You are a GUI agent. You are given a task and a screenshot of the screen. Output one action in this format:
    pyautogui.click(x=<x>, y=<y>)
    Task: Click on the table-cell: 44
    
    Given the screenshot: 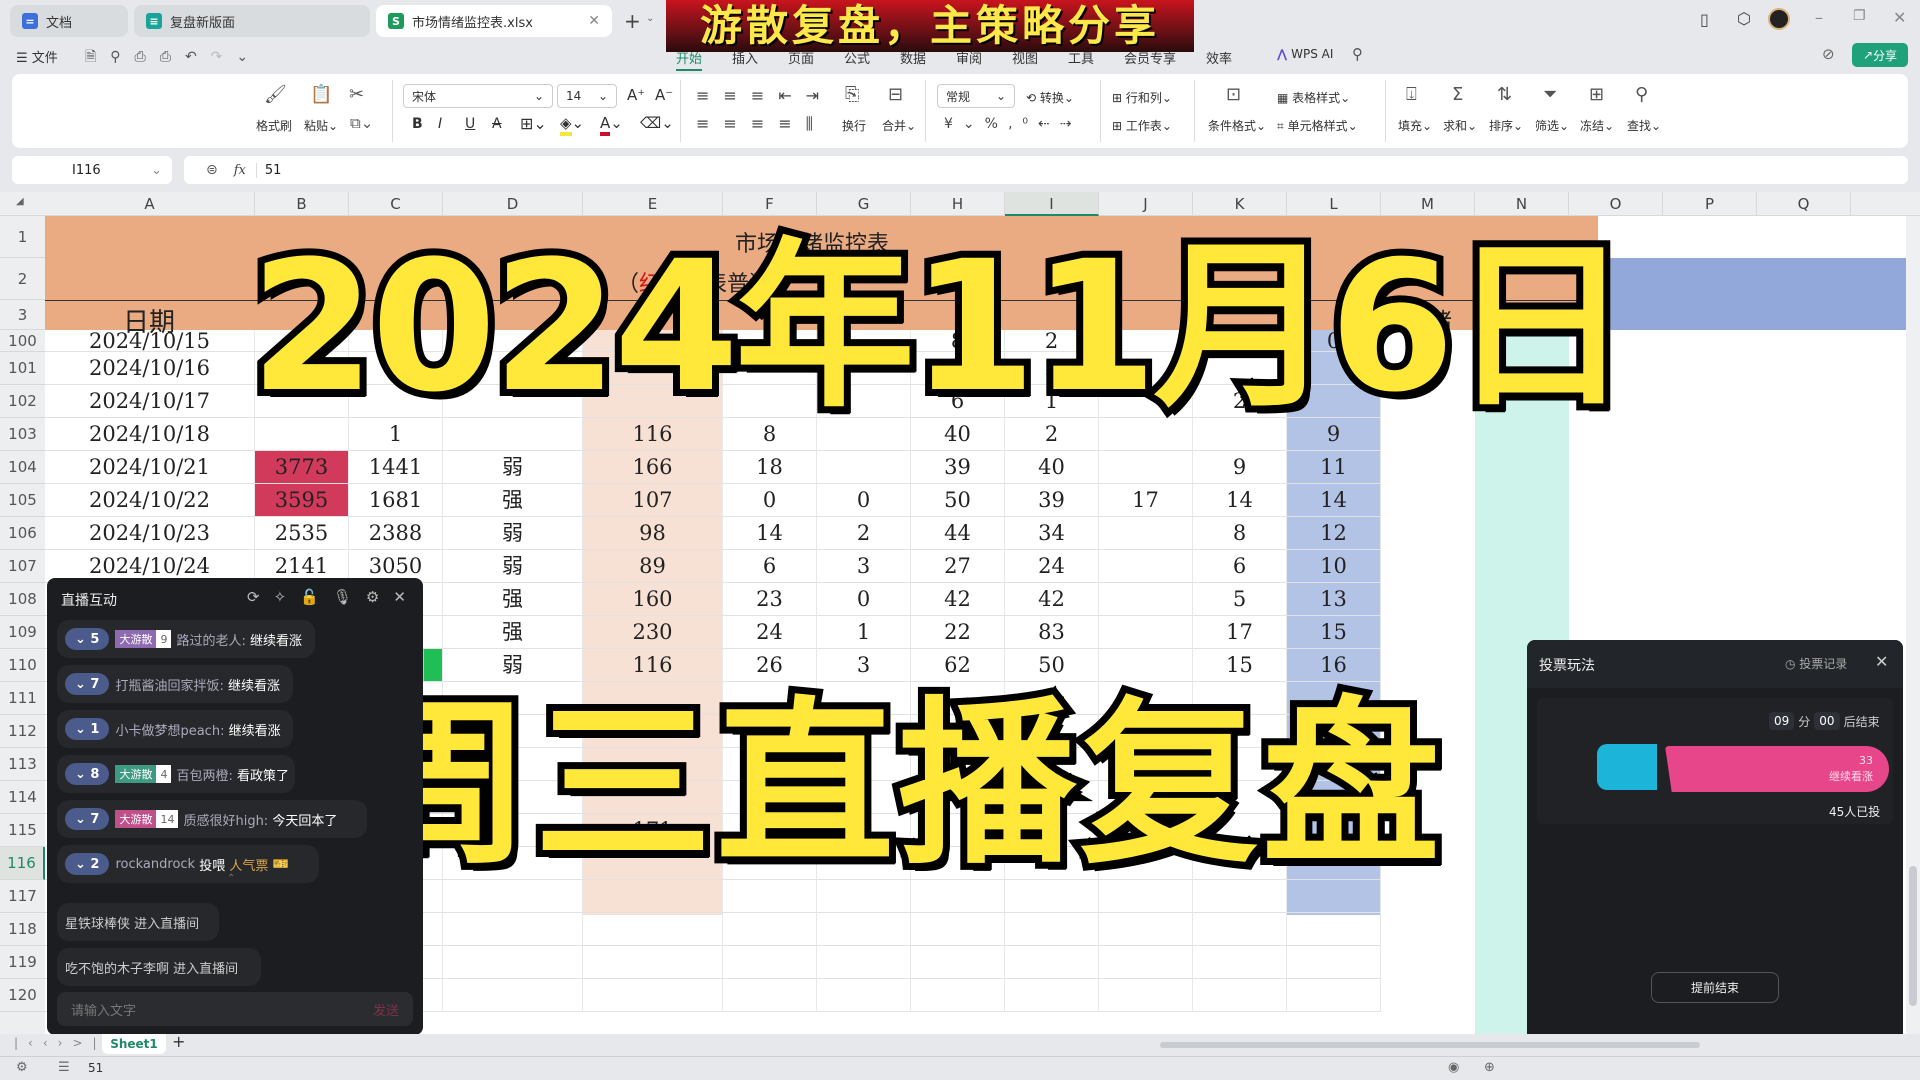 What is the action you would take?
    pyautogui.click(x=958, y=533)
    